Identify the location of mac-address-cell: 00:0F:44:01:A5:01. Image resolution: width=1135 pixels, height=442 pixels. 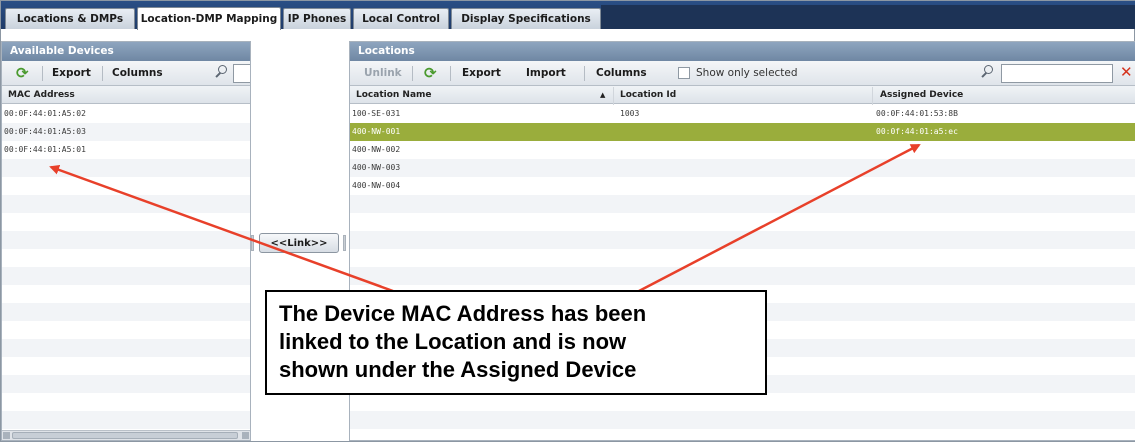
(45, 149).